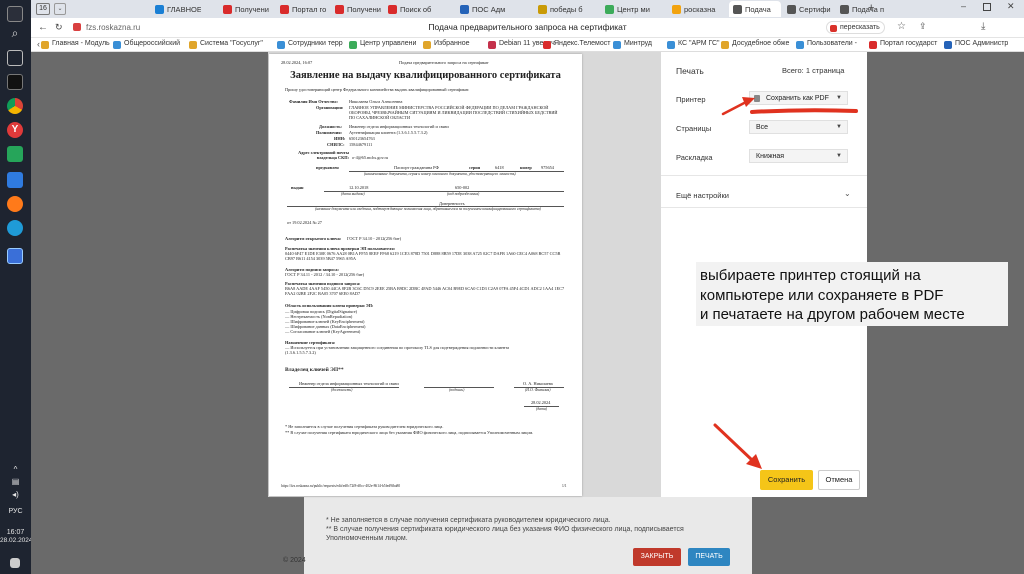  Describe the element at coordinates (786, 480) in the screenshot. I see `save-button: Сохранить` at that location.